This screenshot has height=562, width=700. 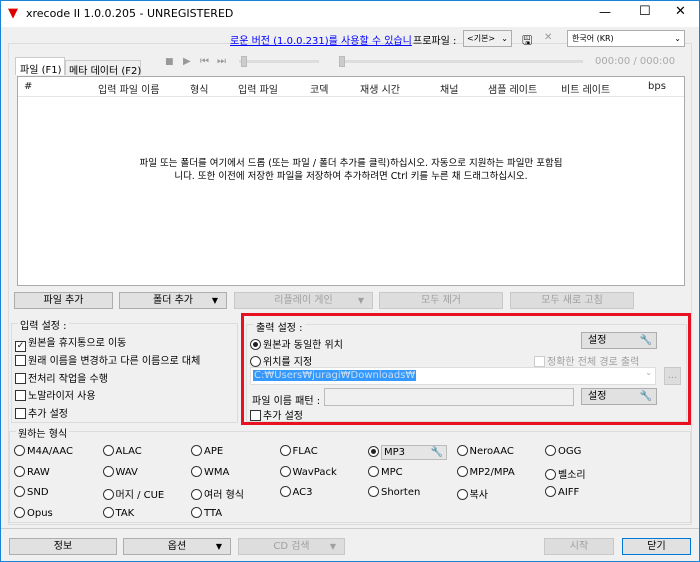 What do you see at coordinates (472, 493) in the screenshot?
I see `format-radio--: 복사` at bounding box center [472, 493].